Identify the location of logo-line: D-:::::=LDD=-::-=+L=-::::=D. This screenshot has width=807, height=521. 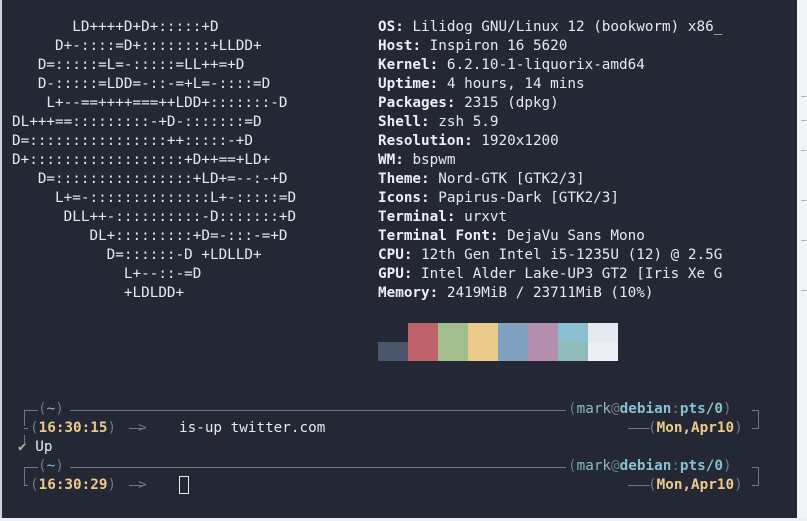
(141, 84).